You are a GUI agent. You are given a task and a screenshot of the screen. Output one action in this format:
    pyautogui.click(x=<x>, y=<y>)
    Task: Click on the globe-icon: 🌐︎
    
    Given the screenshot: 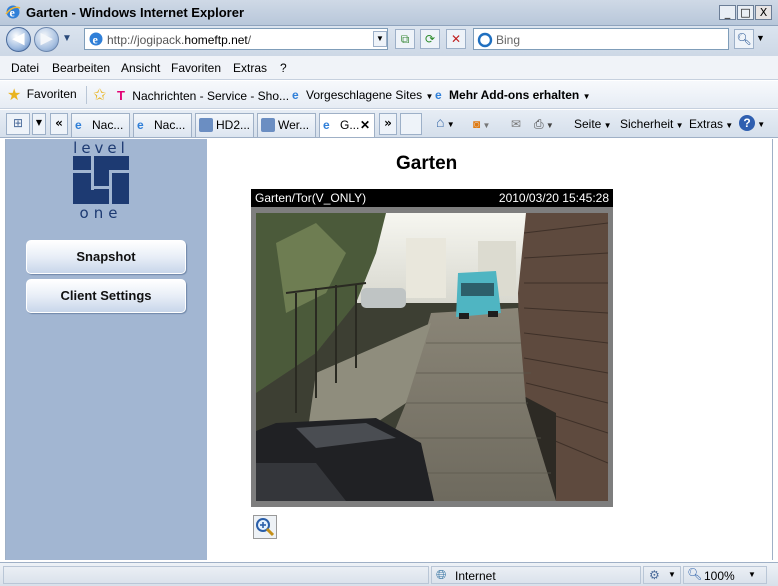 What is the action you would take?
    pyautogui.click(x=441, y=574)
    